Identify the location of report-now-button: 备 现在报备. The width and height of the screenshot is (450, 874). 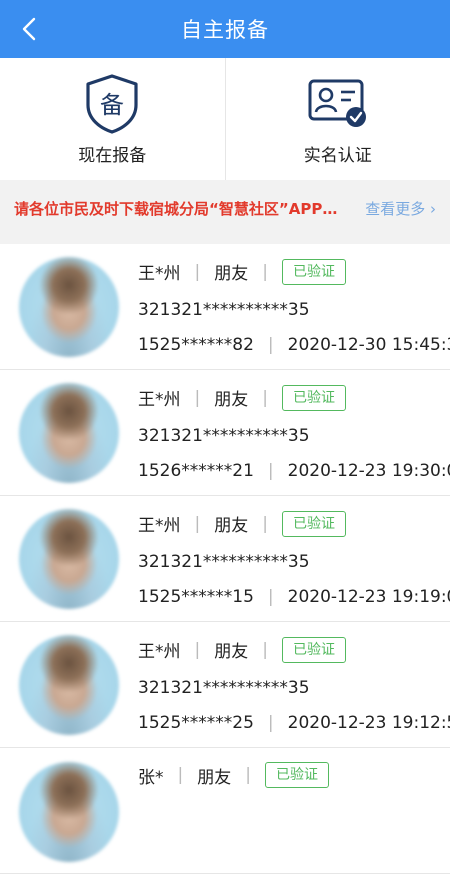
(112, 119).